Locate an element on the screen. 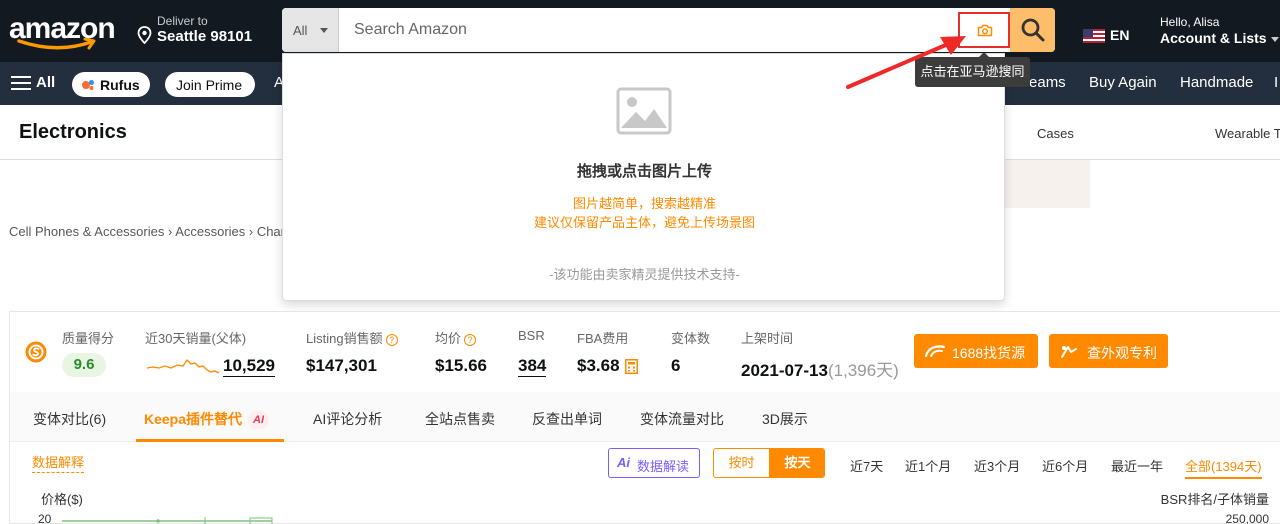 The width and height of the screenshot is (1280, 524). account-menu: Hello, Alisa Account & Lists is located at coordinates (1219, 30).